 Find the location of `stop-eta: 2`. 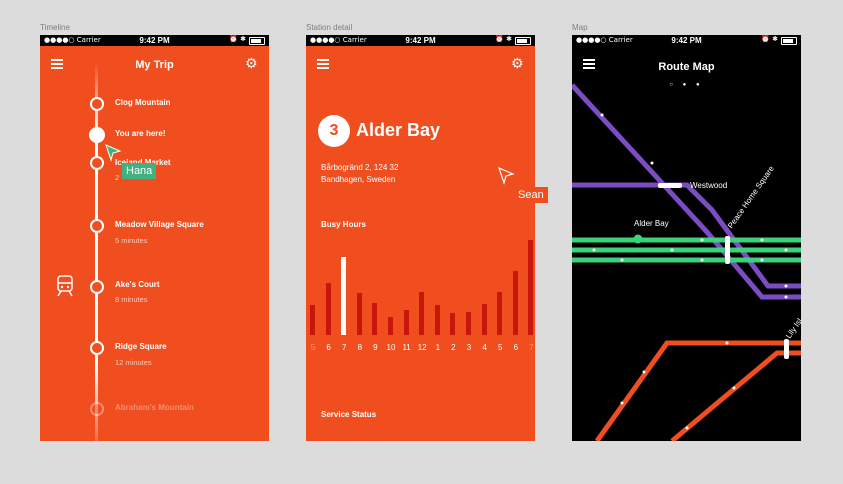

stop-eta: 2 is located at coordinates (117, 177).